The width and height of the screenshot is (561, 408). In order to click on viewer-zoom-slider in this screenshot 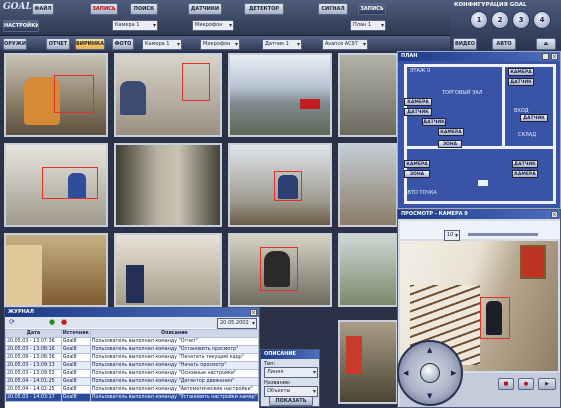, I will do `click(503, 234)`.